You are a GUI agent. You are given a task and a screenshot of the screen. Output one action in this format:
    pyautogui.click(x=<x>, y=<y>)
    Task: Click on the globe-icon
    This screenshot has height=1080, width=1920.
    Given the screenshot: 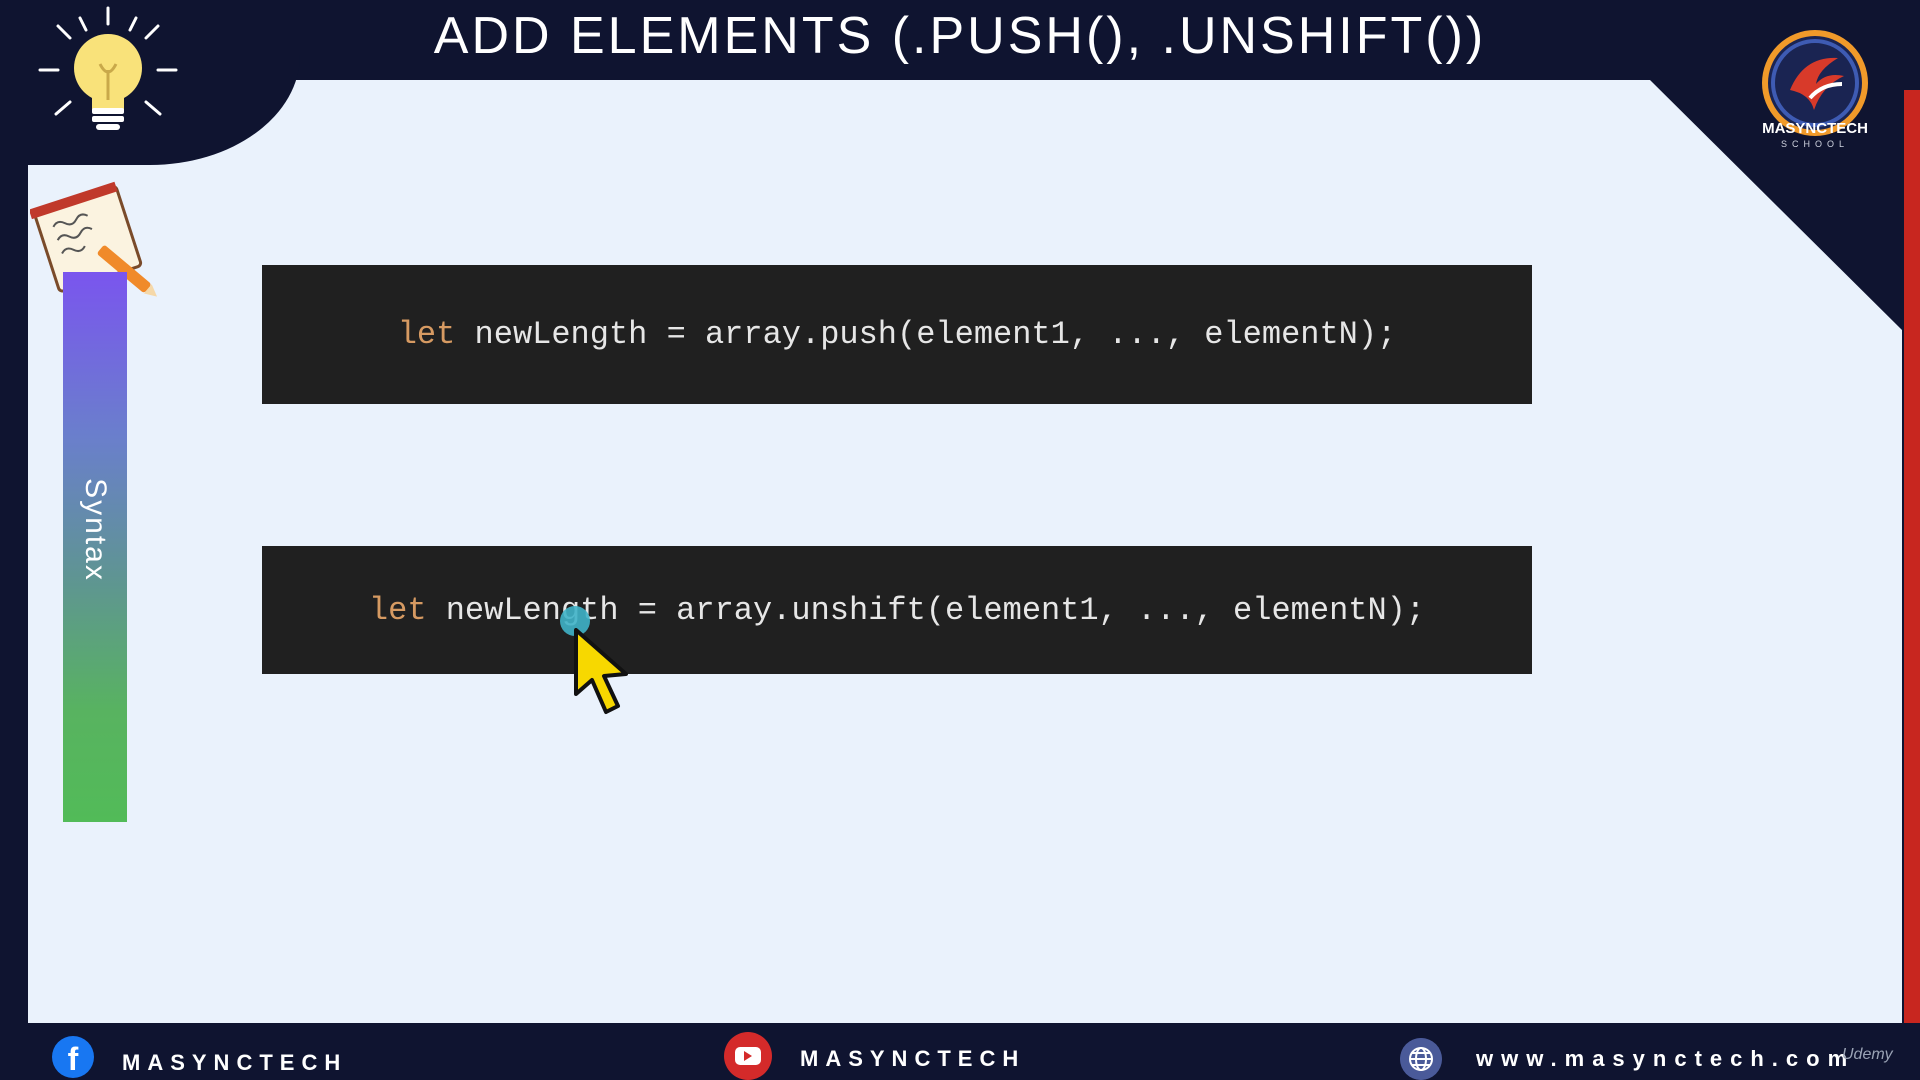 What is the action you would take?
    pyautogui.click(x=1421, y=1059)
    